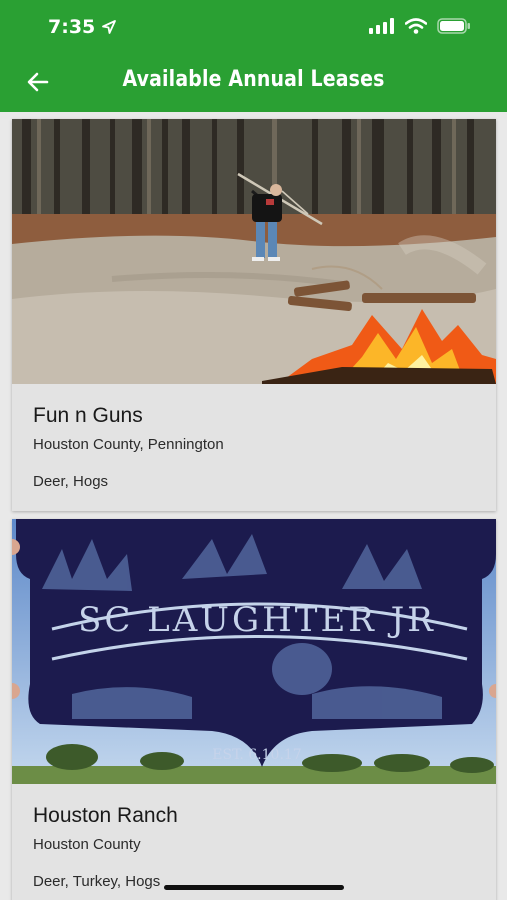  I want to click on lease-name: Houston Ranch, so click(105, 815).